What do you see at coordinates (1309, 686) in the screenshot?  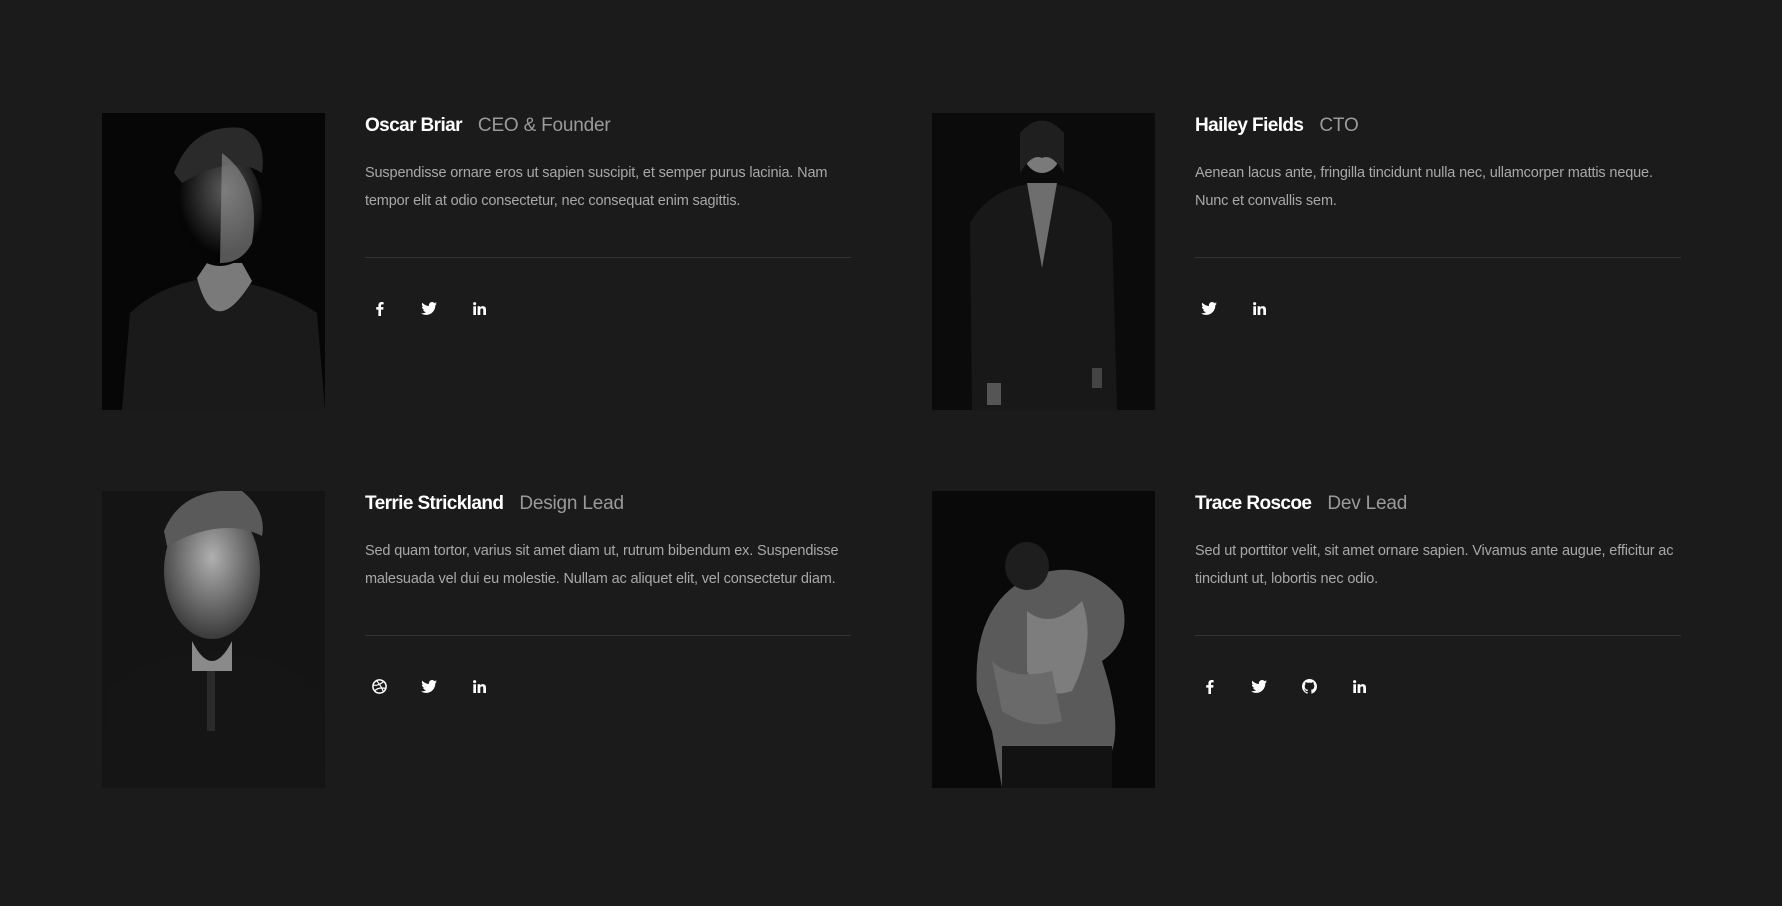 I see `github-icon` at bounding box center [1309, 686].